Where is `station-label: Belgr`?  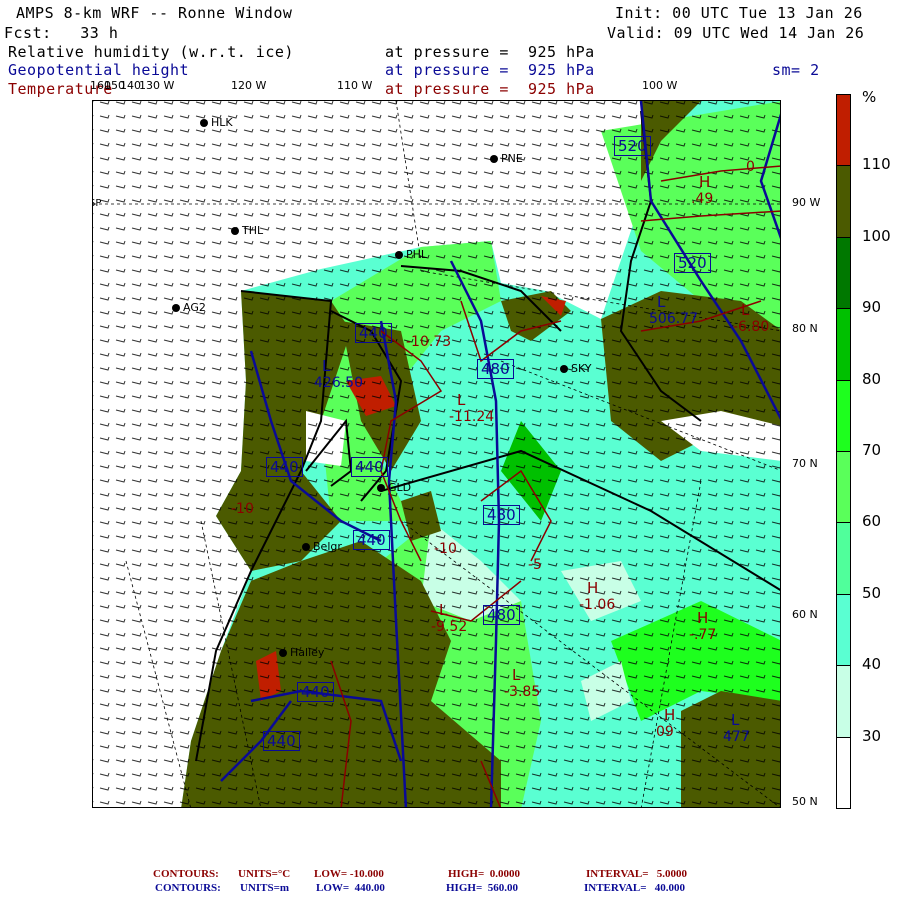
station-label: Belgr is located at coordinates (327, 546).